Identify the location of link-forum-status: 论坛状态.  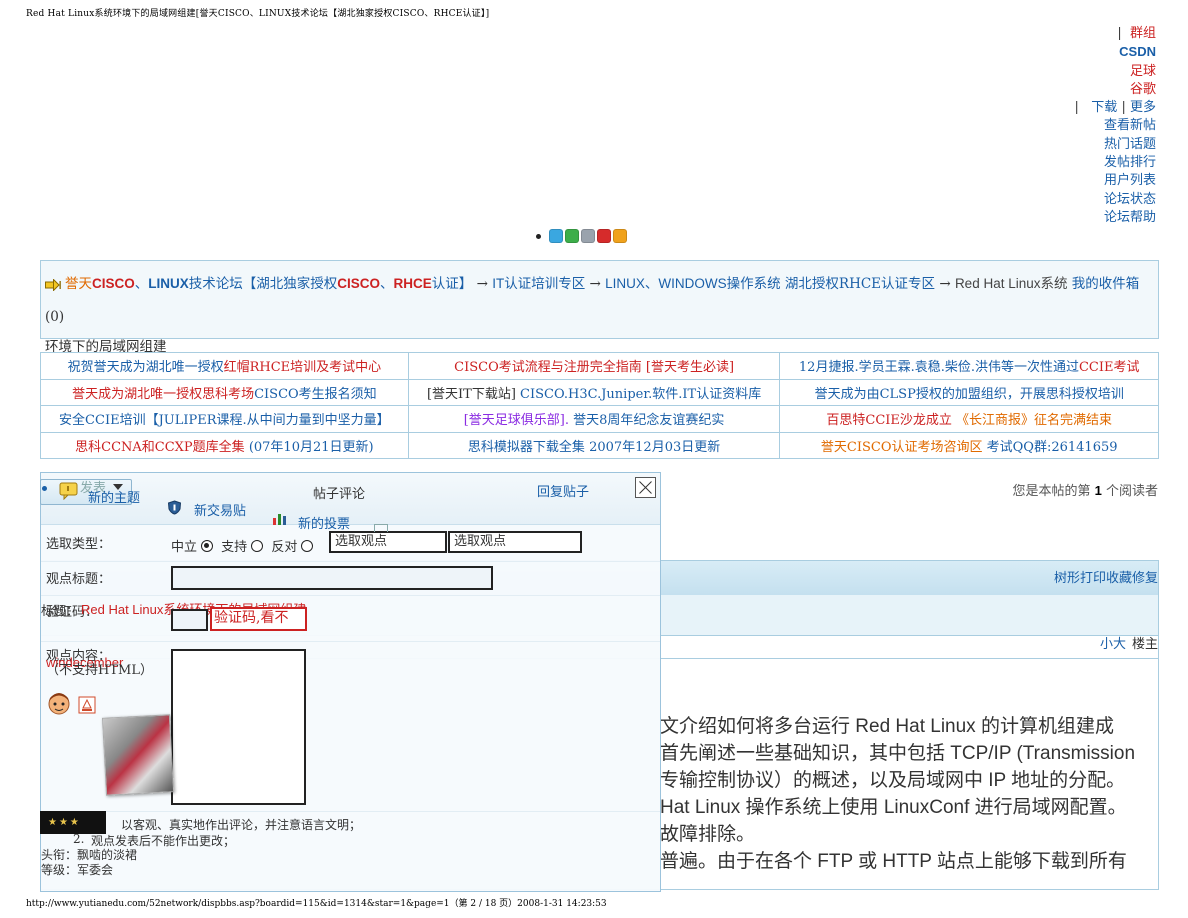
(1130, 199).